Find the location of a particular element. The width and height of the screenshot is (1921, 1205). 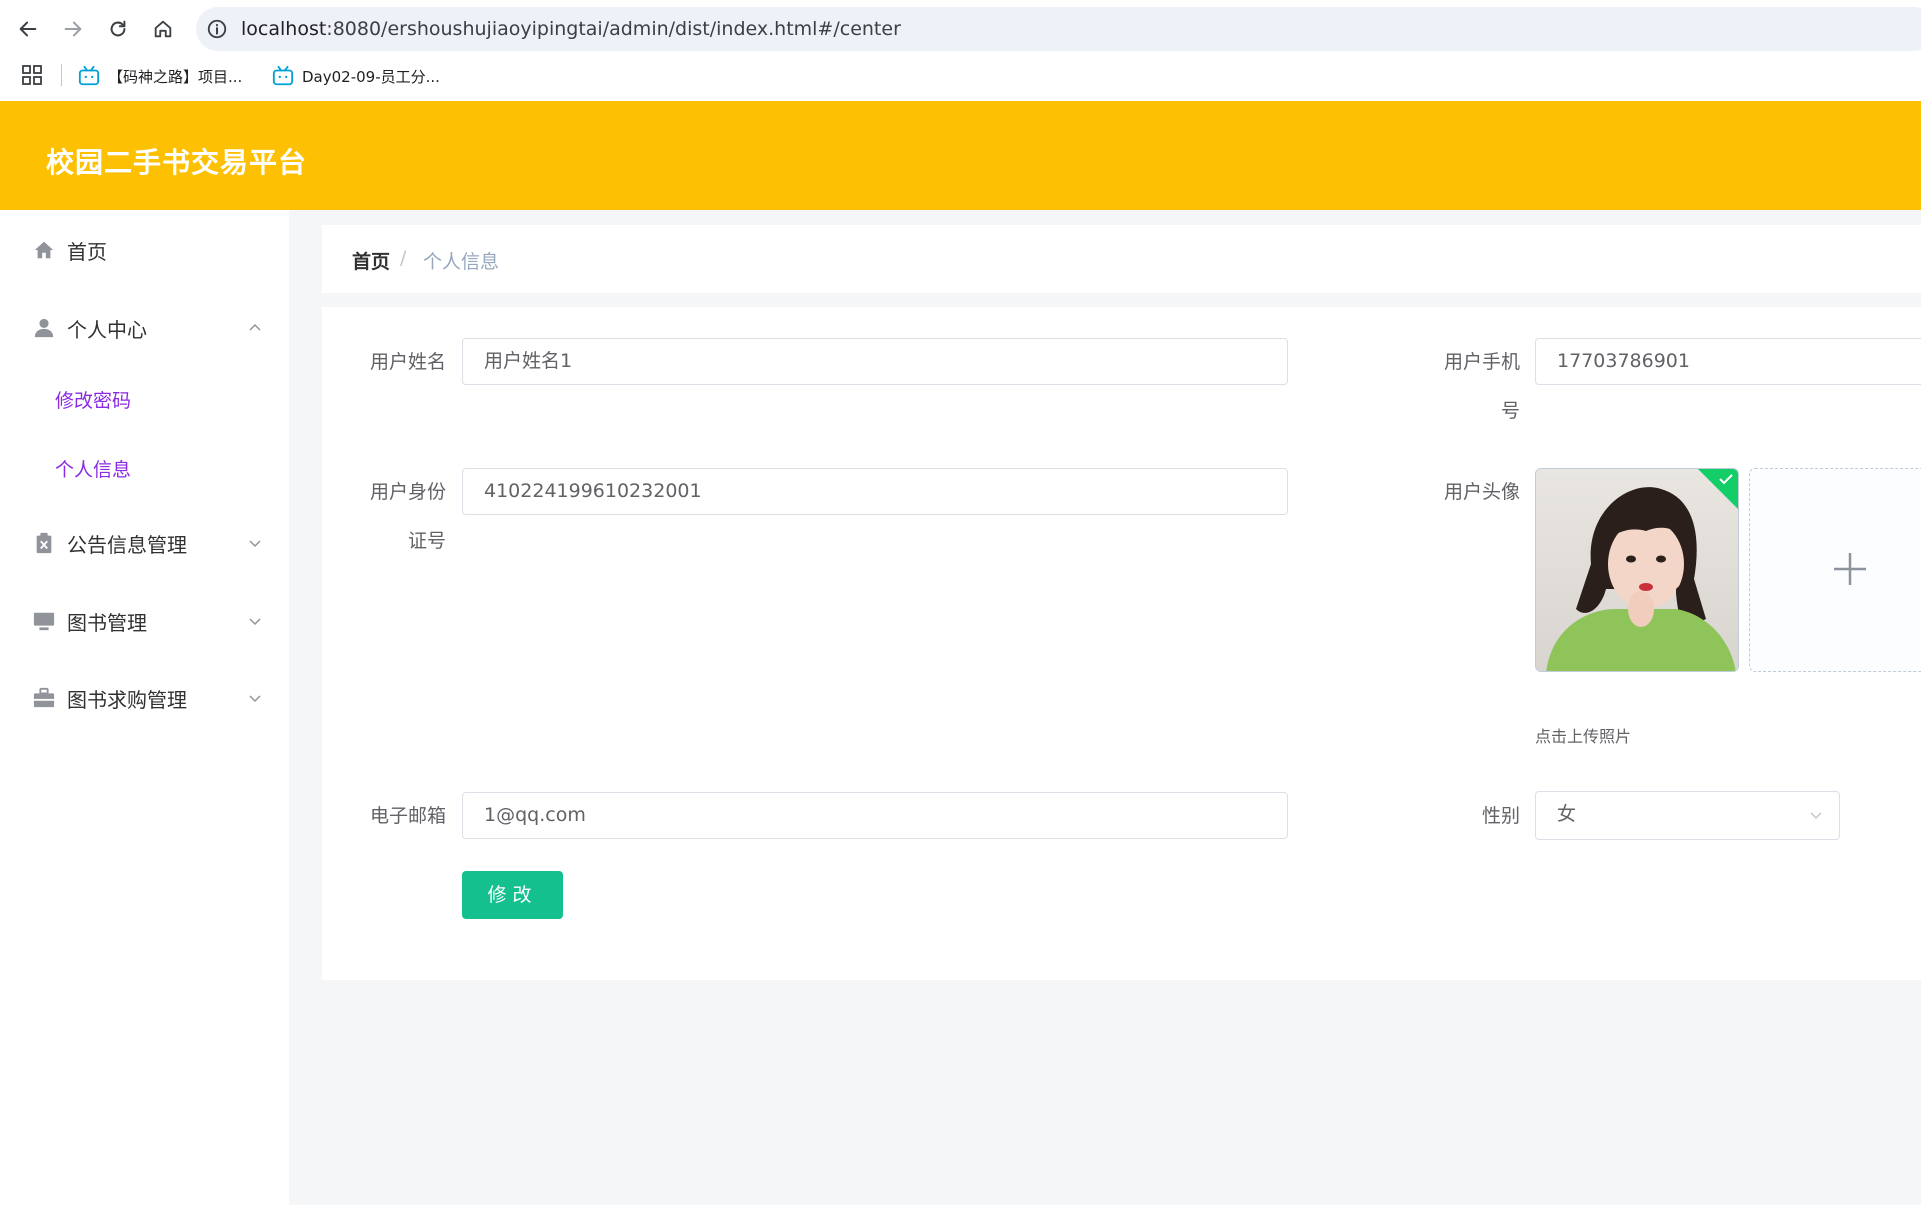

apps-grid-icon is located at coordinates (32, 75).